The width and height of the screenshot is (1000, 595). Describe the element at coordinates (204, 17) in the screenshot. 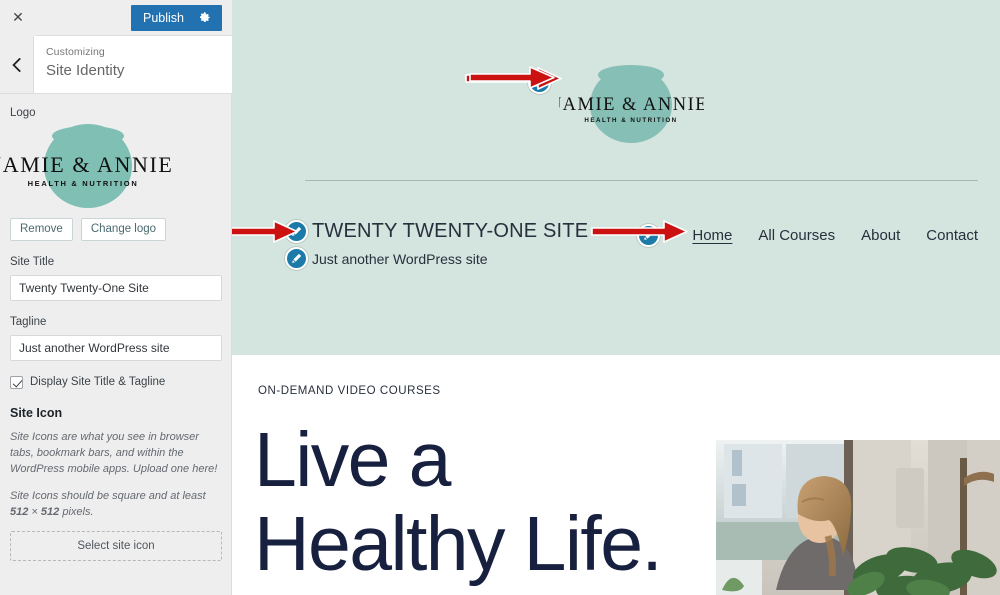

I see `gear-icon` at that location.